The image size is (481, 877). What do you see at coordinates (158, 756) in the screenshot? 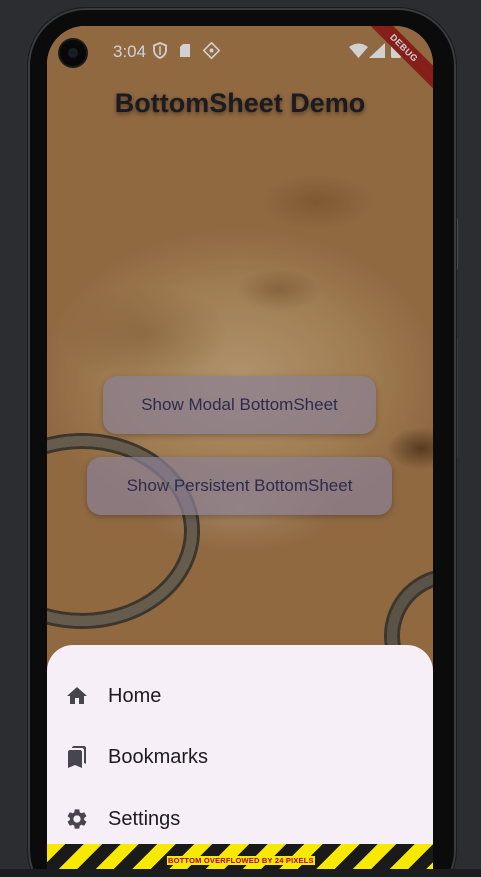
I see `sheet-item-label: Bookmarks` at bounding box center [158, 756].